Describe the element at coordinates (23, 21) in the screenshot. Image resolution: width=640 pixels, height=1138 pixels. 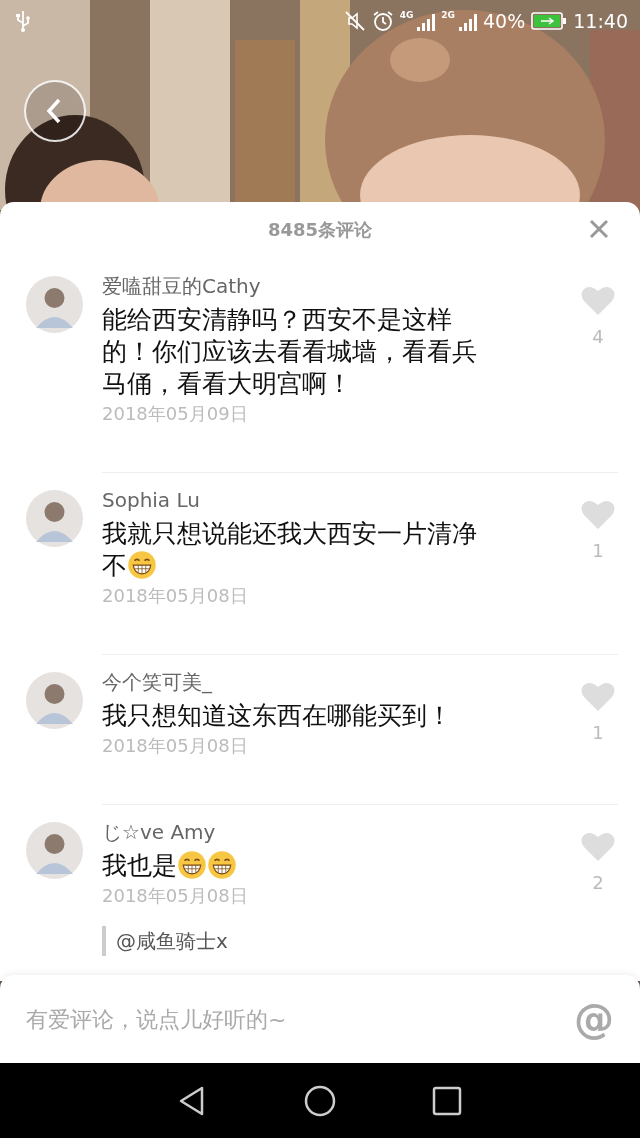
I see `usb-icon` at that location.